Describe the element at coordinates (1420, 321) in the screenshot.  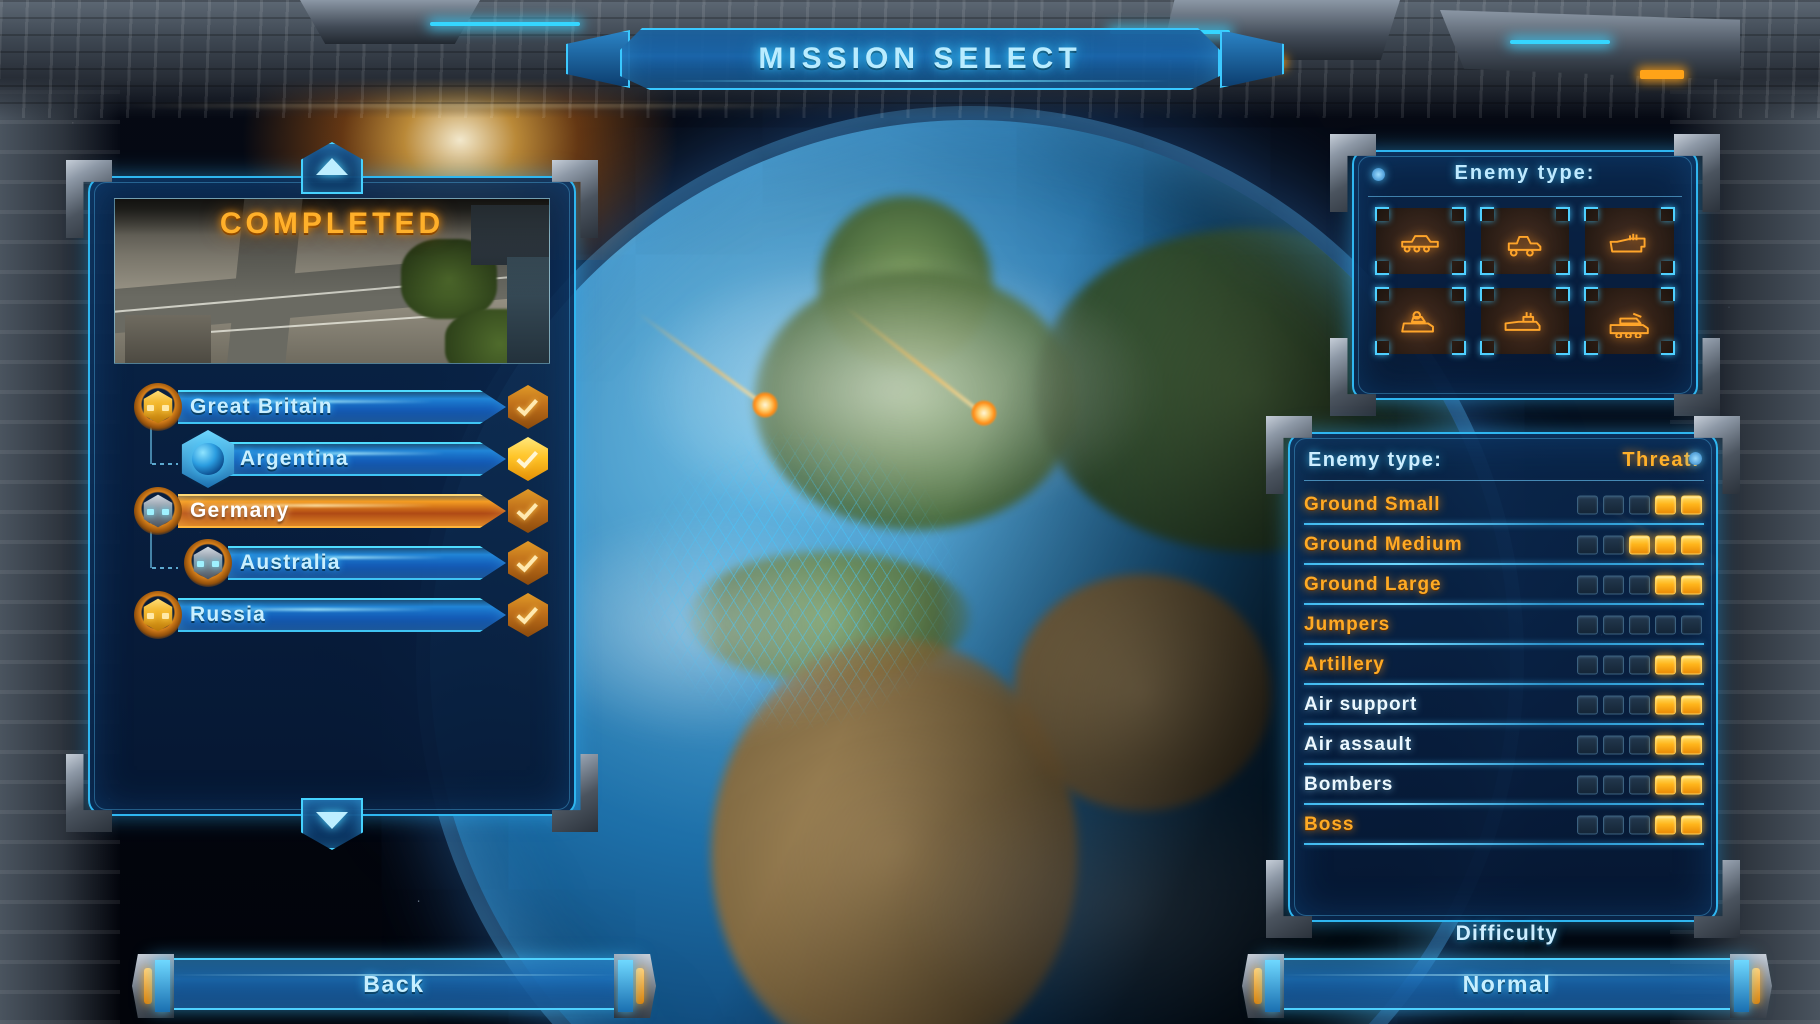
I see `tank-launcher-icon` at that location.